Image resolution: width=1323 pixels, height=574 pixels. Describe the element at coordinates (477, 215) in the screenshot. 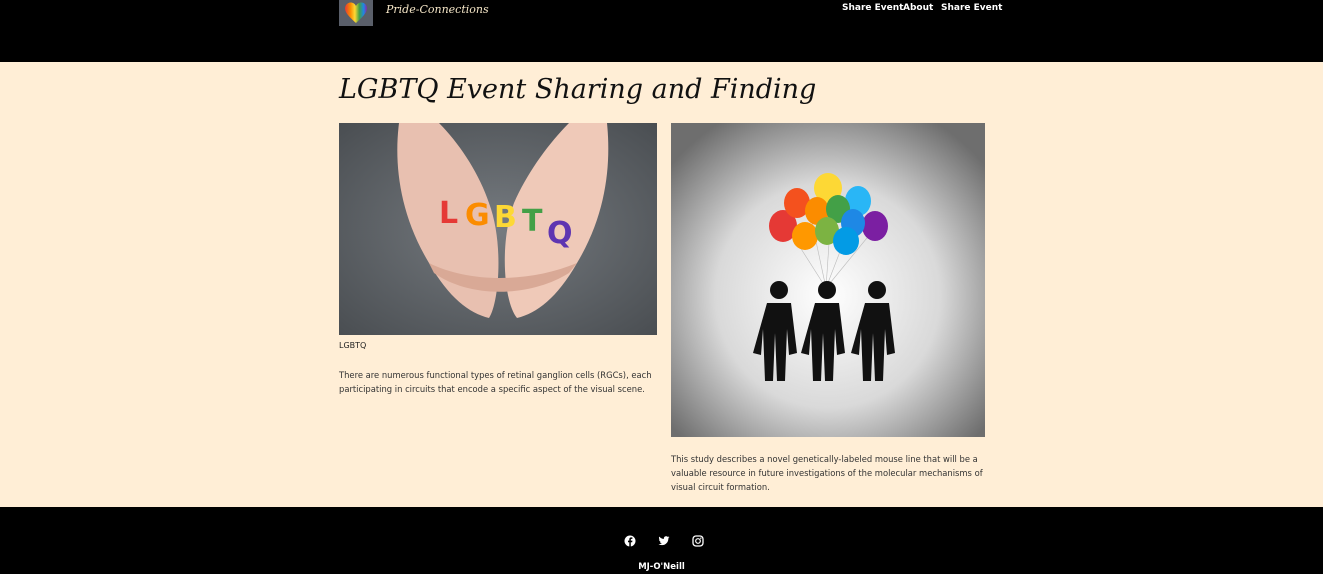

I see `svg-text: G` at that location.